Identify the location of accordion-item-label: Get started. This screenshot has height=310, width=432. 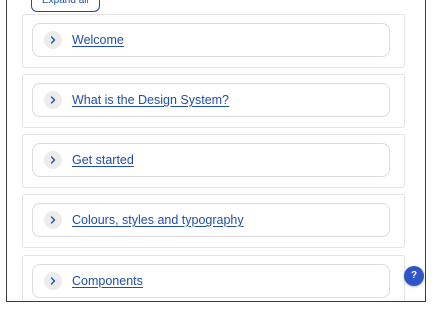
(103, 160).